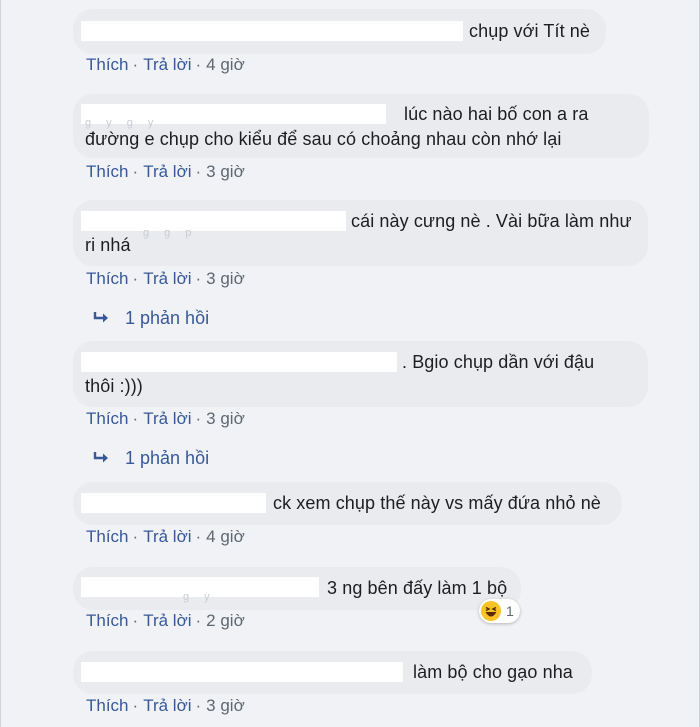 The image size is (700, 727). What do you see at coordinates (437, 503) in the screenshot?
I see `comment-text: ck xem chụp thế này vs mấy đứa nhỏ nè` at bounding box center [437, 503].